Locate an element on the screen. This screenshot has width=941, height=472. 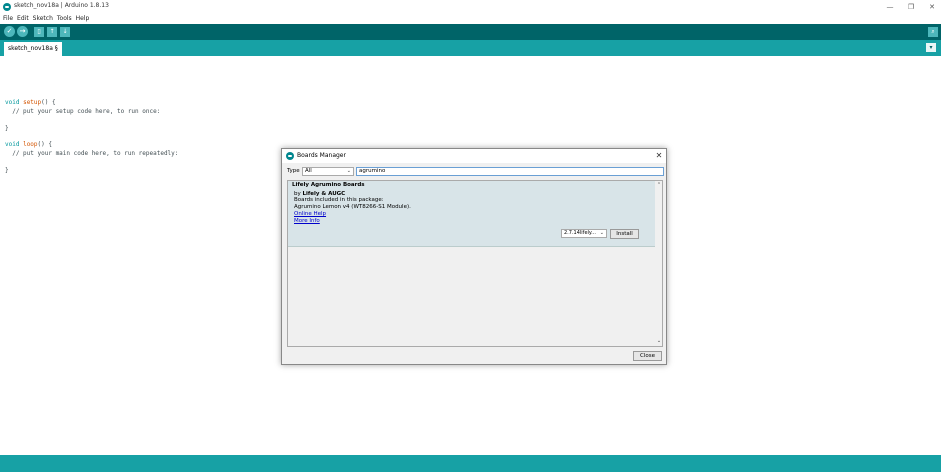
dialog-title: Boards Manager is located at coordinates (321, 155).